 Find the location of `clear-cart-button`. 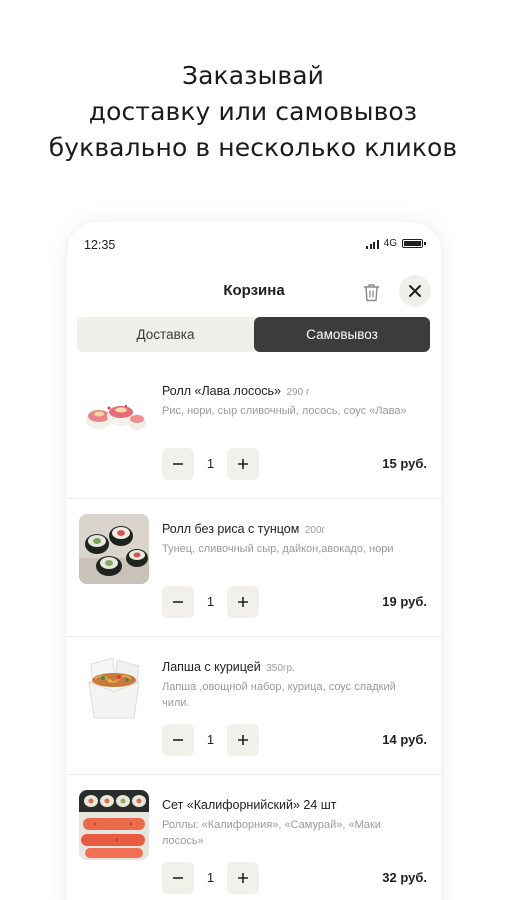

clear-cart-button is located at coordinates (371, 292).